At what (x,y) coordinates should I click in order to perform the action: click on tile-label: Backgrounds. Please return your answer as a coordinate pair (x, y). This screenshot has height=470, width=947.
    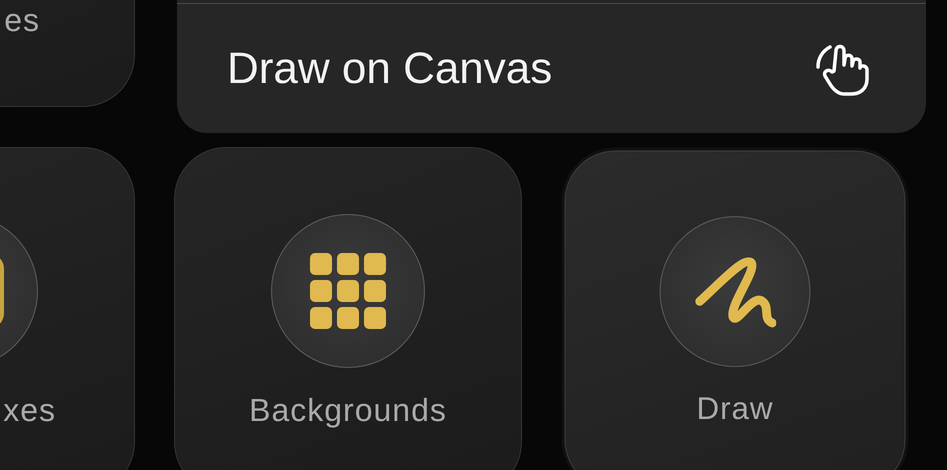
    Looking at the image, I should click on (348, 410).